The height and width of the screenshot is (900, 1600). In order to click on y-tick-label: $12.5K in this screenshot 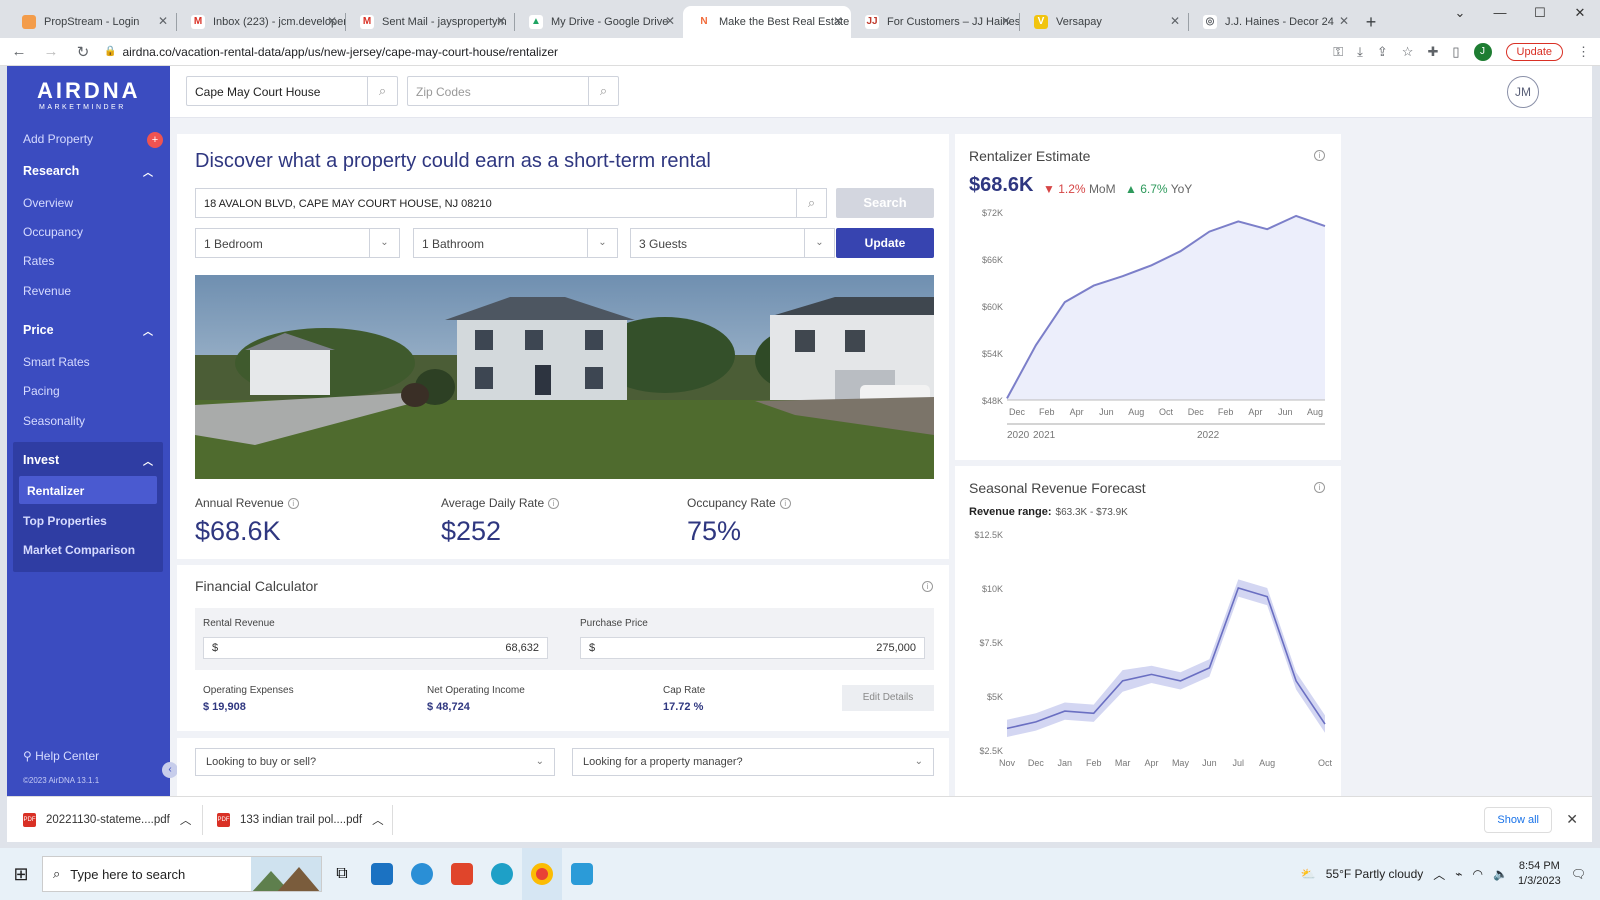, I will do `click(988, 535)`.